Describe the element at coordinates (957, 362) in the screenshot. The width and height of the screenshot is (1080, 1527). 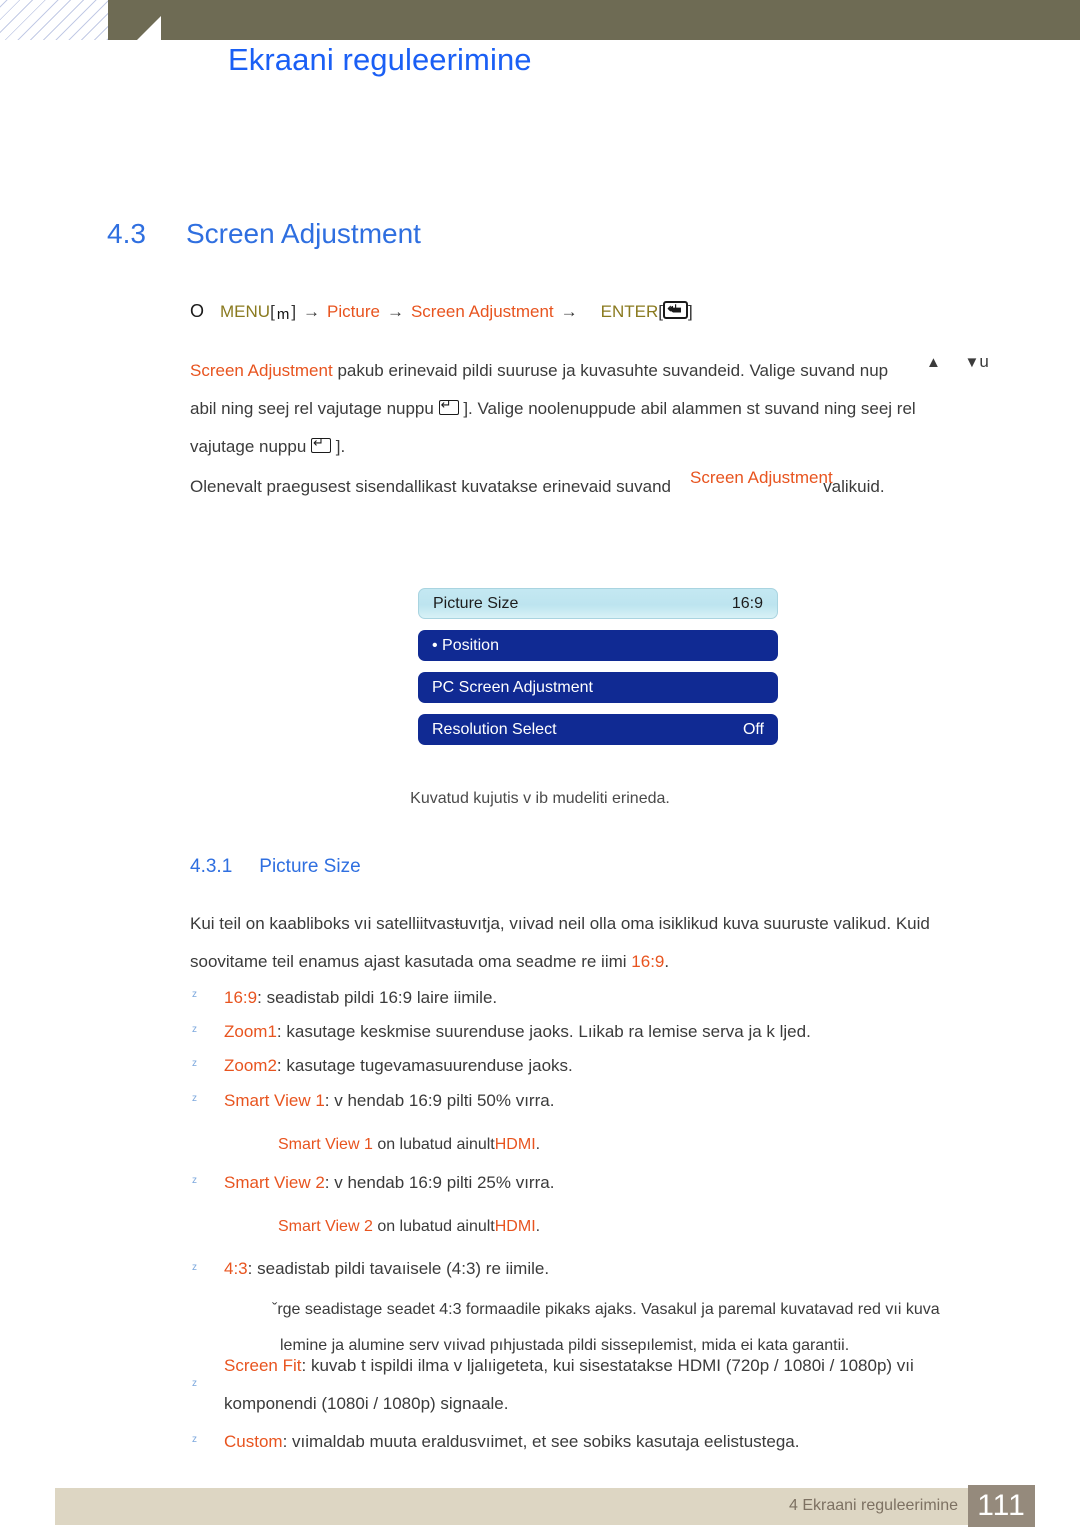
I see `intro-overflow-arrows: ▲ ▼u` at that location.